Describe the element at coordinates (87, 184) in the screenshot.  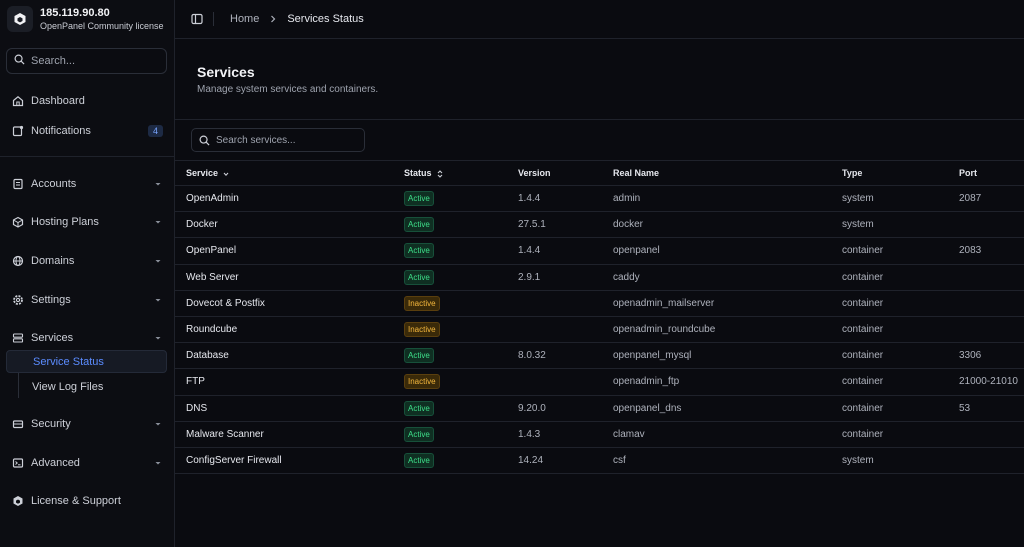
I see `sidebar-item-accounts: Accounts` at that location.